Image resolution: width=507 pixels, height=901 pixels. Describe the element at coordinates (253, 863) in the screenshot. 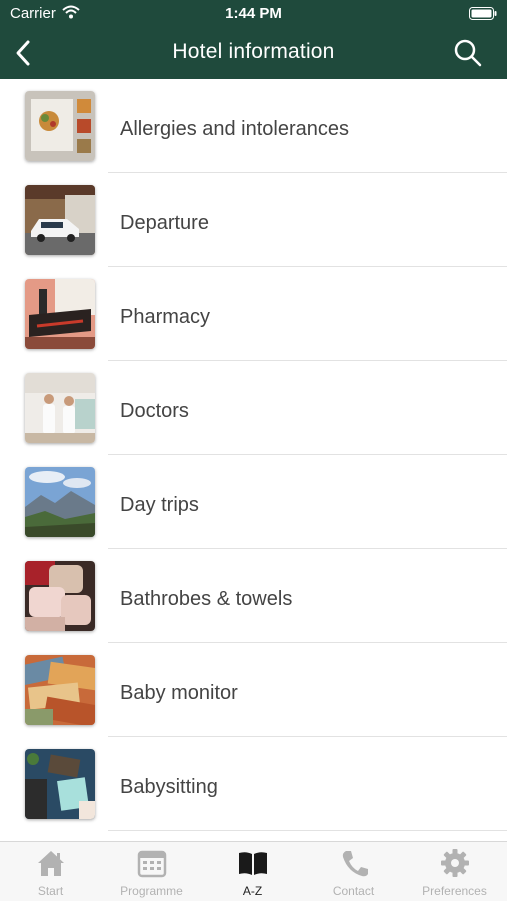

I see `book-icon` at that location.